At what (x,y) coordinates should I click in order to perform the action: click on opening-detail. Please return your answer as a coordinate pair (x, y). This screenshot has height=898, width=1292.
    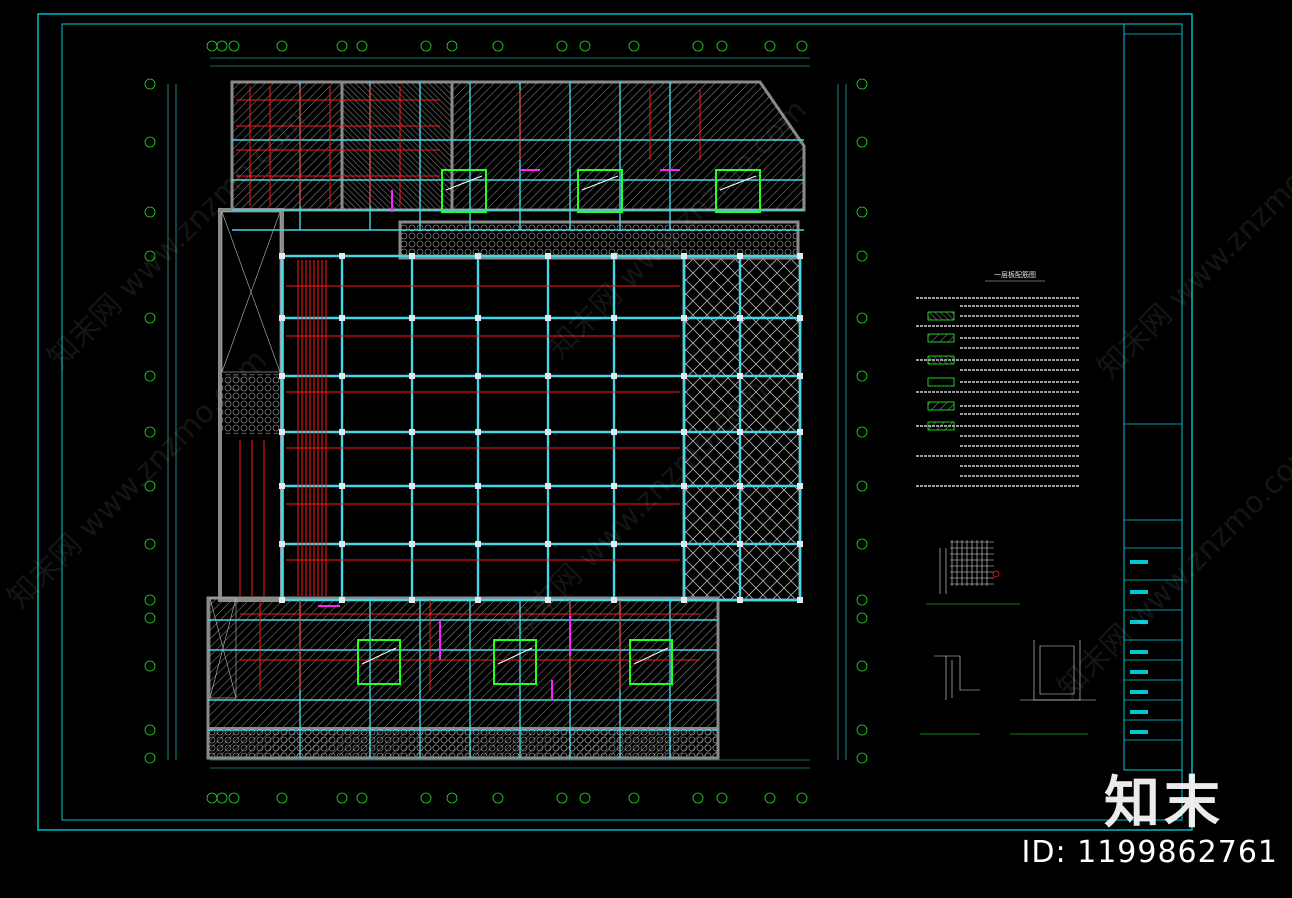
    Looking at the image, I should click on (950, 695).